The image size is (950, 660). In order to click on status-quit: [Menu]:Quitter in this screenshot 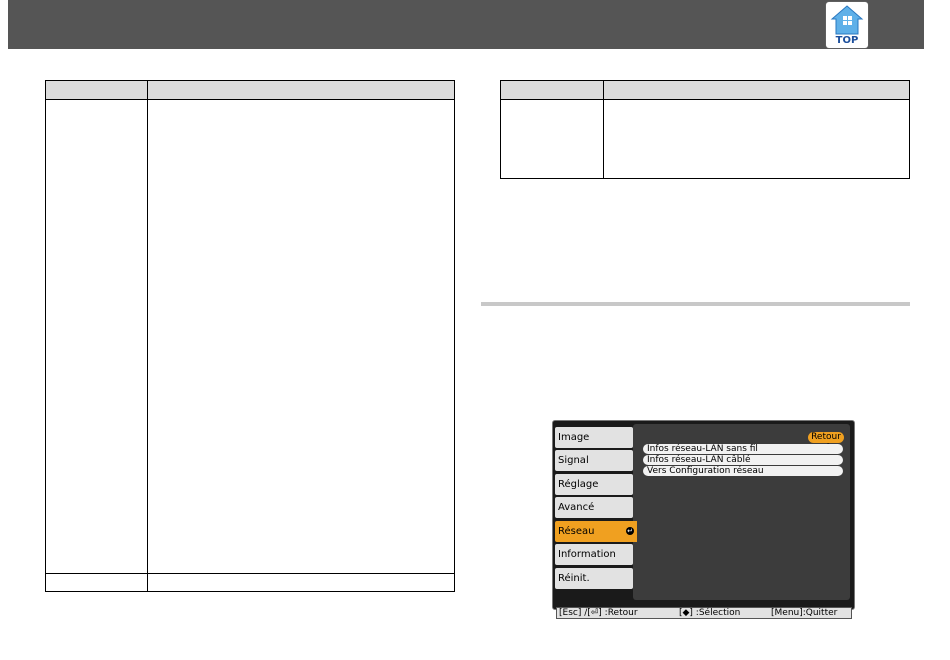, I will do `click(804, 613)`.